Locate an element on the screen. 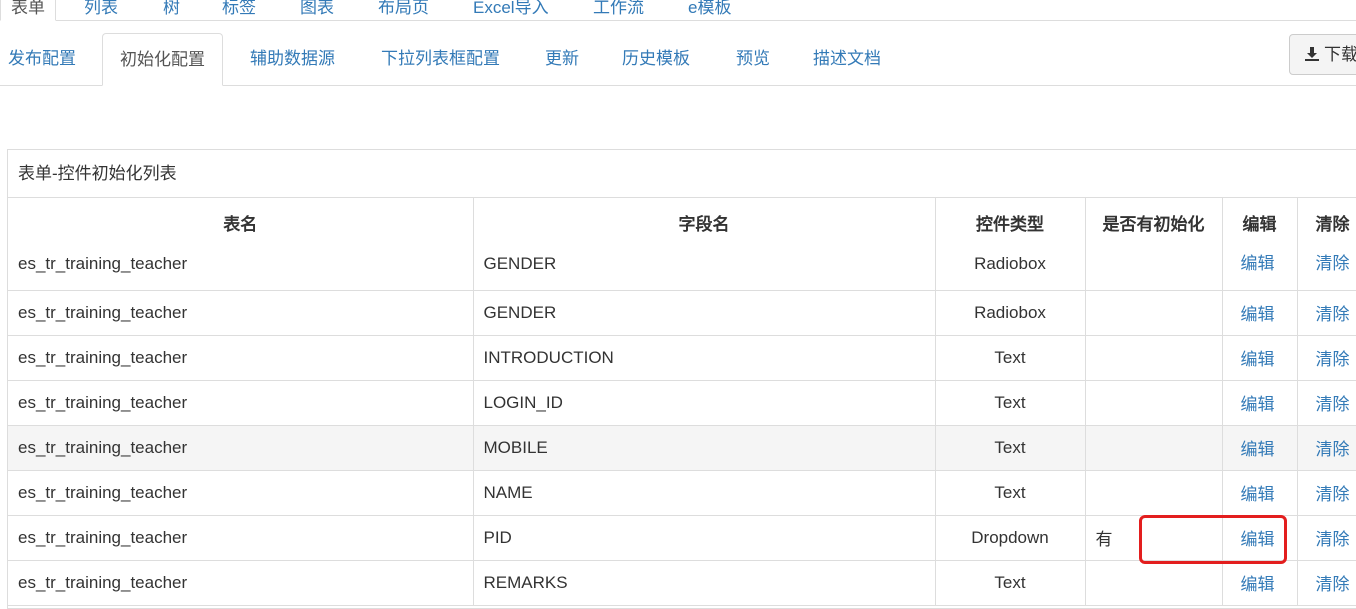 The height and width of the screenshot is (609, 1356). tab-form: 表单 is located at coordinates (28, 10).